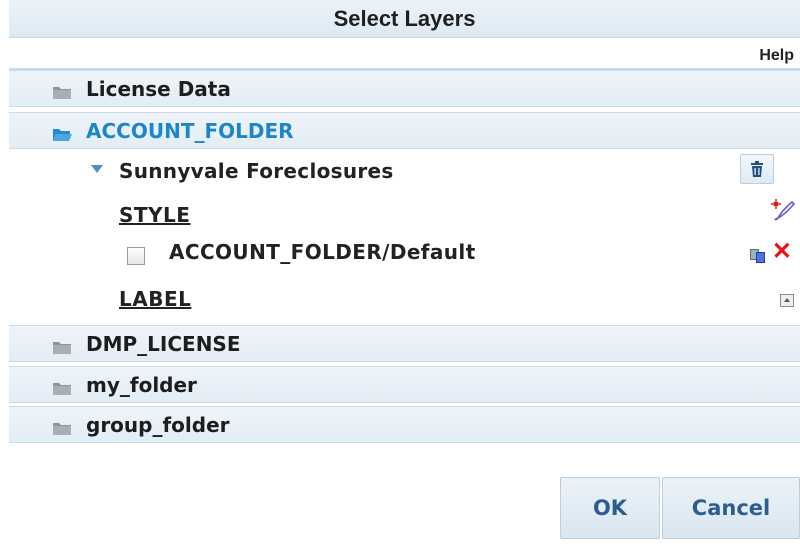 The width and height of the screenshot is (800, 547). I want to click on folder-row-account-folder: ACCOUNT_FOLDER, so click(404, 130).